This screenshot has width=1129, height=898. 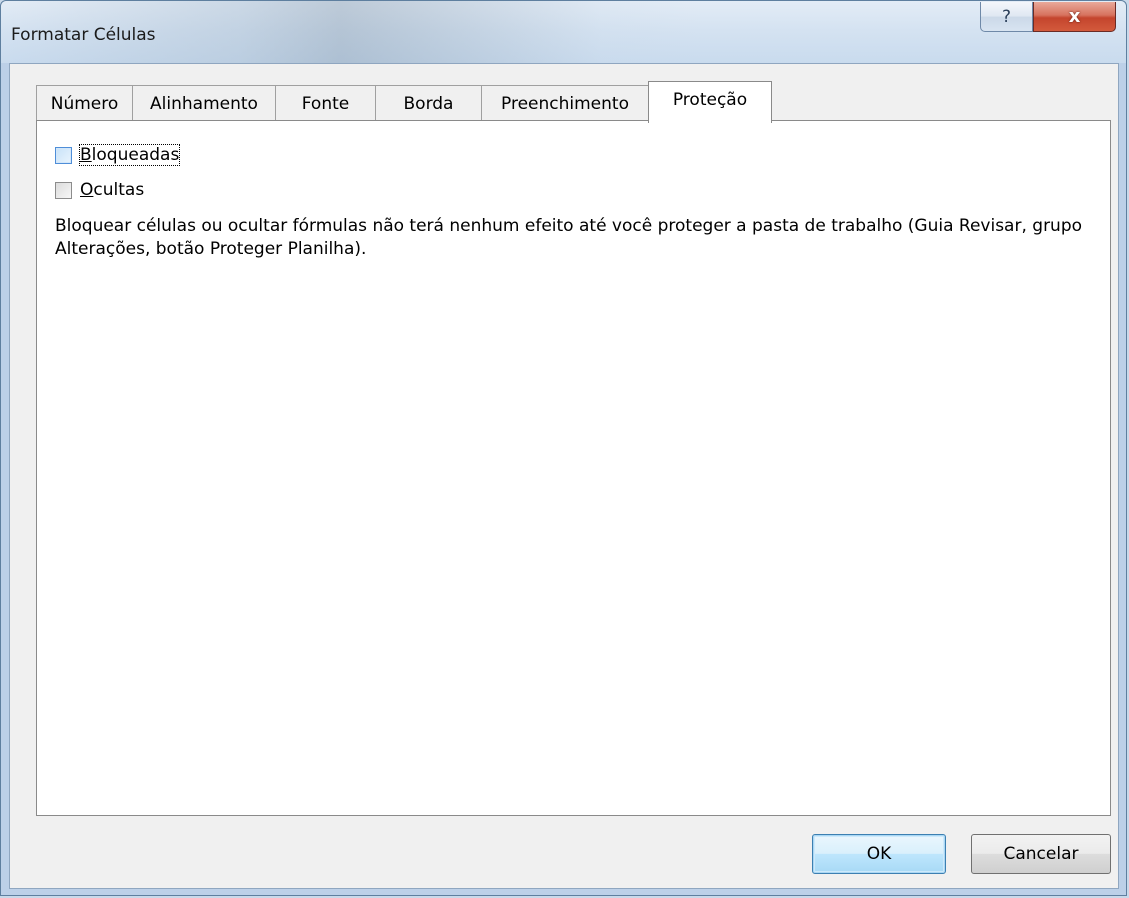 What do you see at coordinates (710, 102) in the screenshot?
I see `tab-protecao: Proteção` at bounding box center [710, 102].